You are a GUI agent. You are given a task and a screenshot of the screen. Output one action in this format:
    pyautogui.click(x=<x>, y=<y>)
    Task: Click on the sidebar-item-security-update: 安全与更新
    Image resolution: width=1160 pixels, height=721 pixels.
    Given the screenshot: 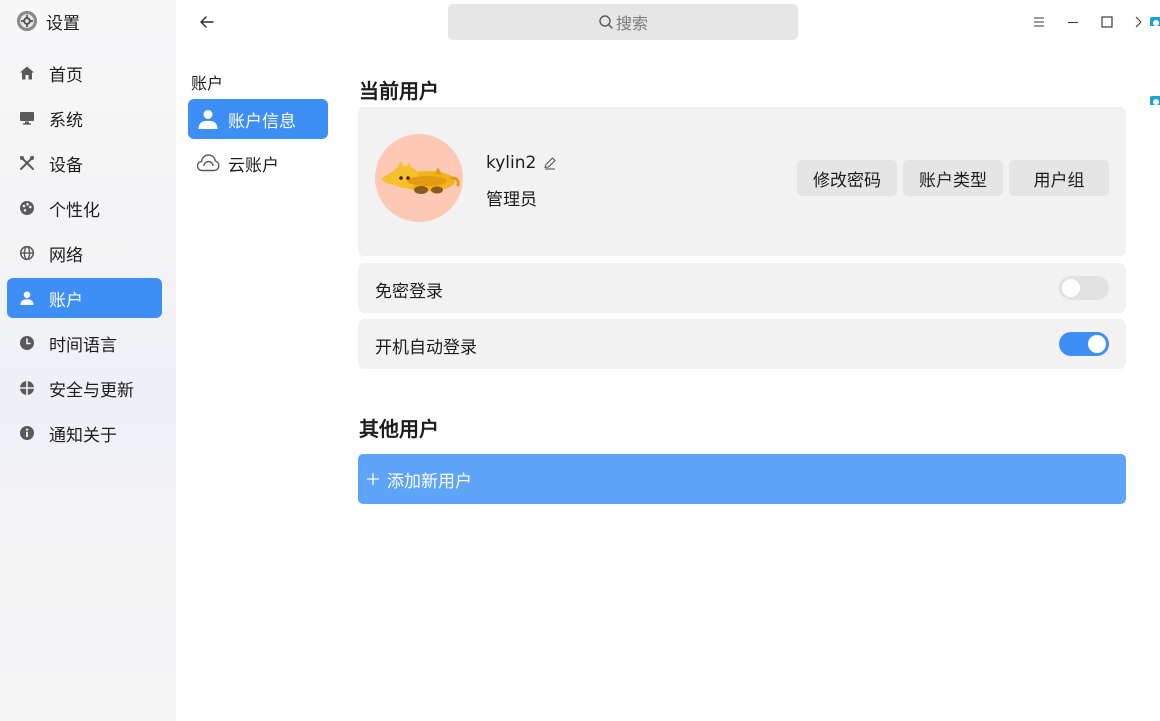 What is the action you would take?
    pyautogui.click(x=84, y=388)
    